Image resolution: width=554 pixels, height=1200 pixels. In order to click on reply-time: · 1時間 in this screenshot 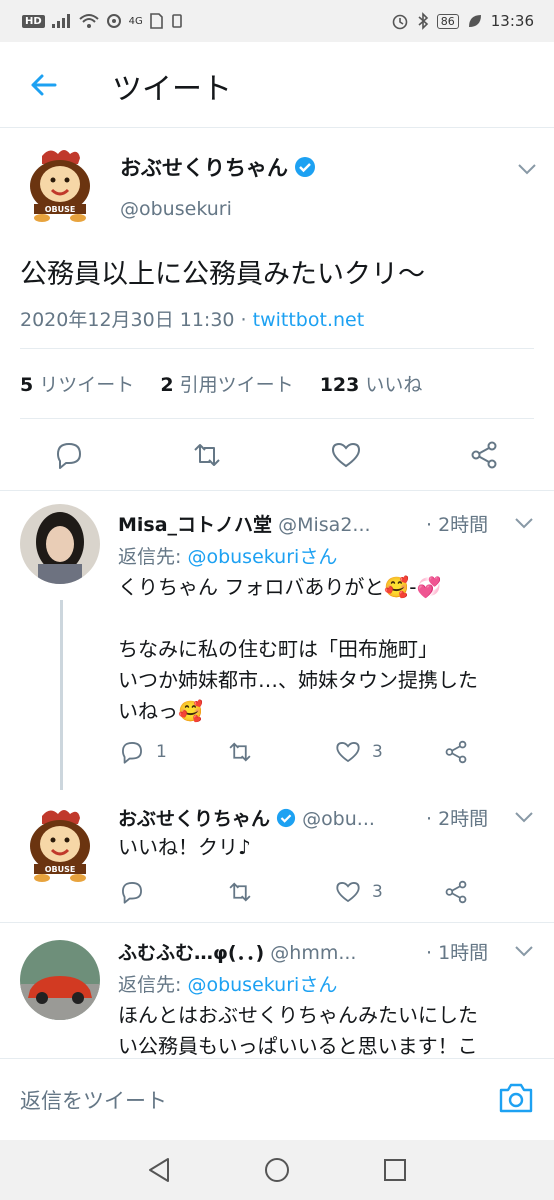, I will do `click(457, 953)`.